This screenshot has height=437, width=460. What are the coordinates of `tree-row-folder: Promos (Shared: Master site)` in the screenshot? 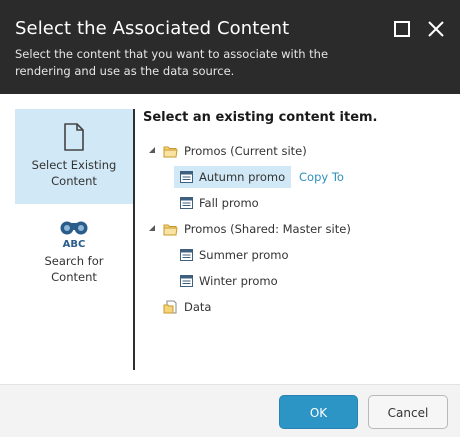 It's located at (297, 229).